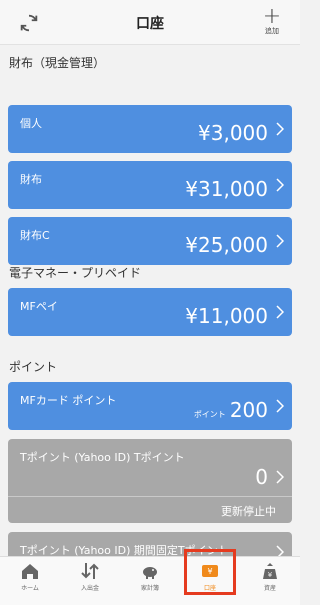 The width and height of the screenshot is (320, 605). I want to click on status-badge: 更新停止中, so click(248, 511).